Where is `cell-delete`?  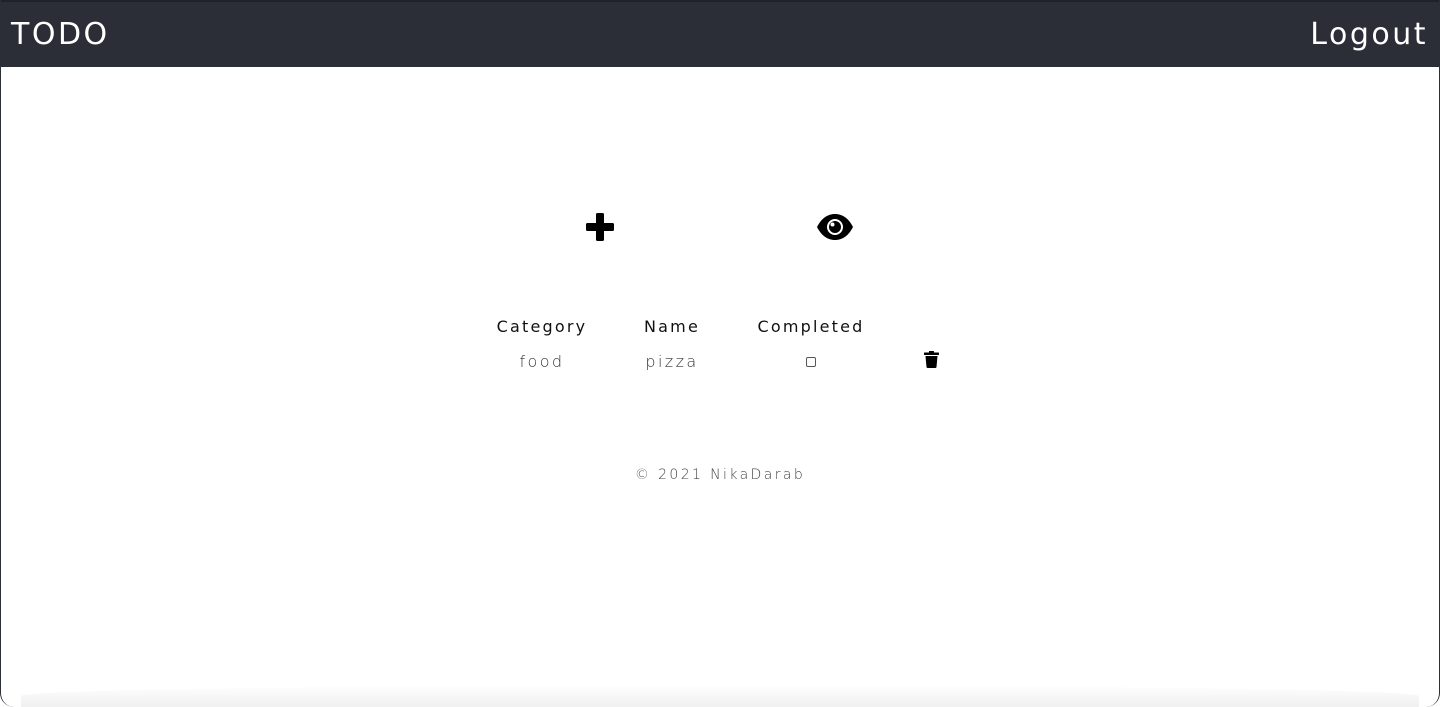 cell-delete is located at coordinates (931, 361).